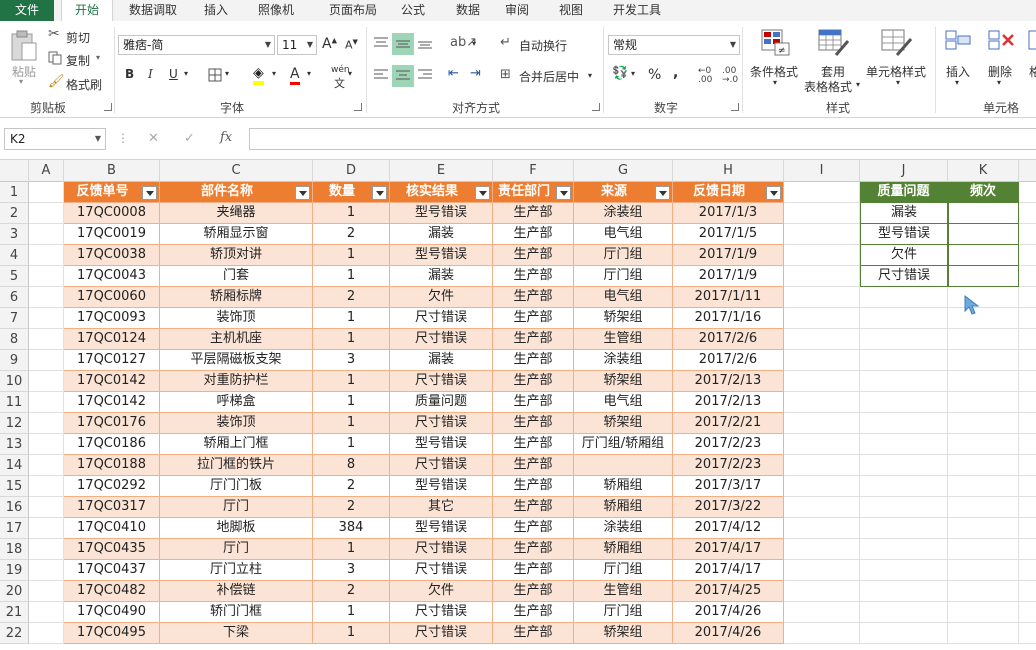 The width and height of the screenshot is (1036, 650). I want to click on paste-button: 粘贴, so click(24, 71).